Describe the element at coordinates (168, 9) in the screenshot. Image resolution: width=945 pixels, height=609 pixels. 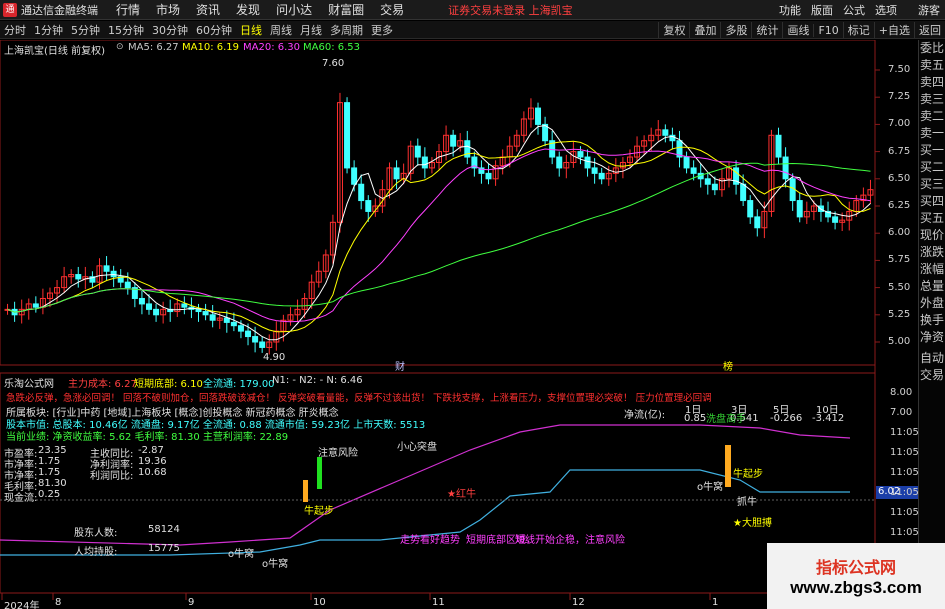
I see `menu-item-market: 市场` at that location.